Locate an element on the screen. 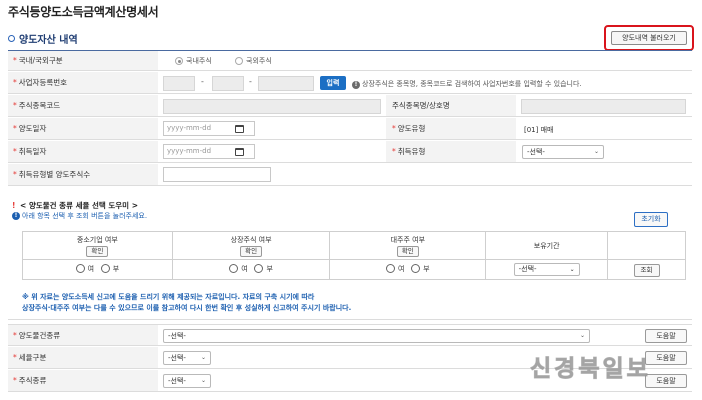  helper-input-row: 여 부 여 부 여 부 -선택- ⌄ 조회 is located at coordinates (354, 269).